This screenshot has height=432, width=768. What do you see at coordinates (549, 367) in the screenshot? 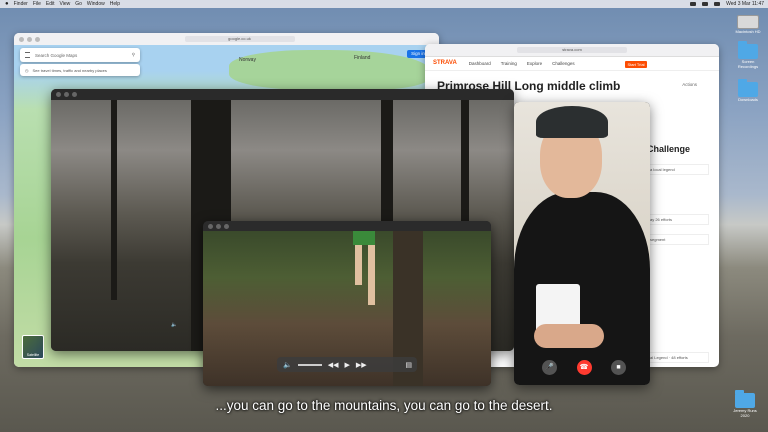
I see `mute-microphone-icon: 🎤` at bounding box center [549, 367].